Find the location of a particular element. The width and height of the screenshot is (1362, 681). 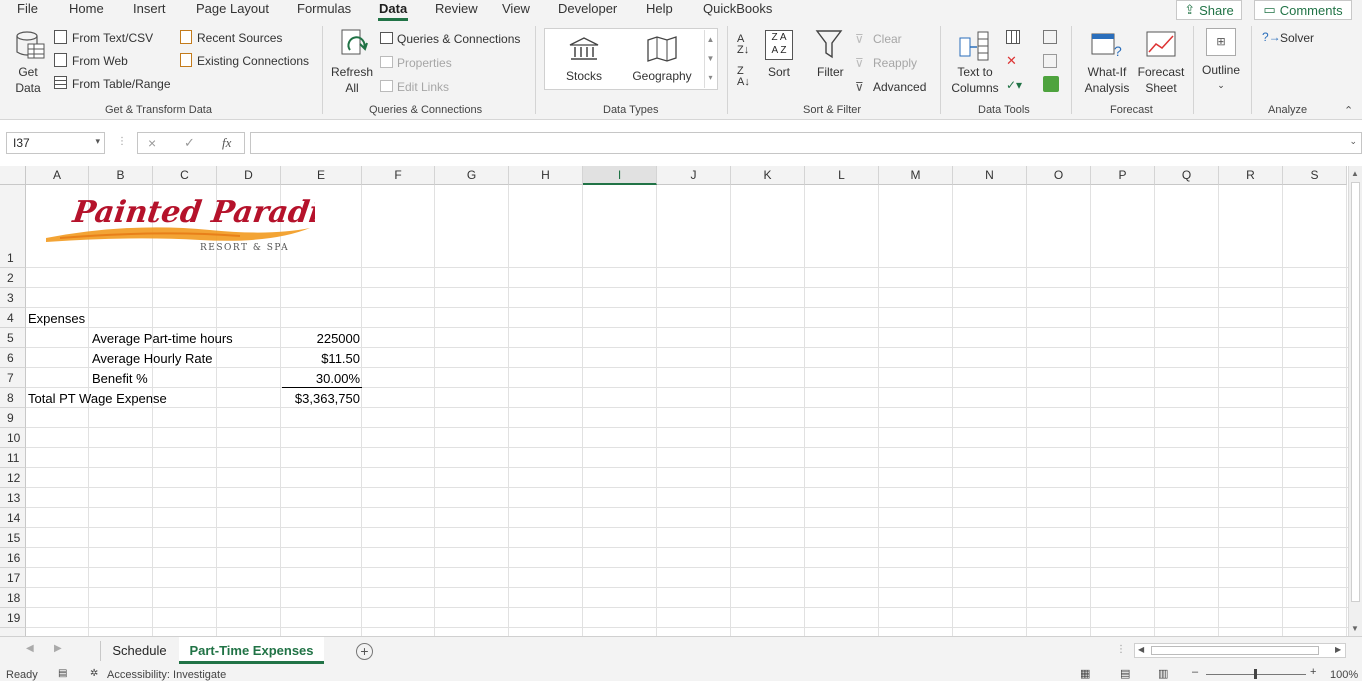

cancel-icon: × is located at coordinates (152, 143).